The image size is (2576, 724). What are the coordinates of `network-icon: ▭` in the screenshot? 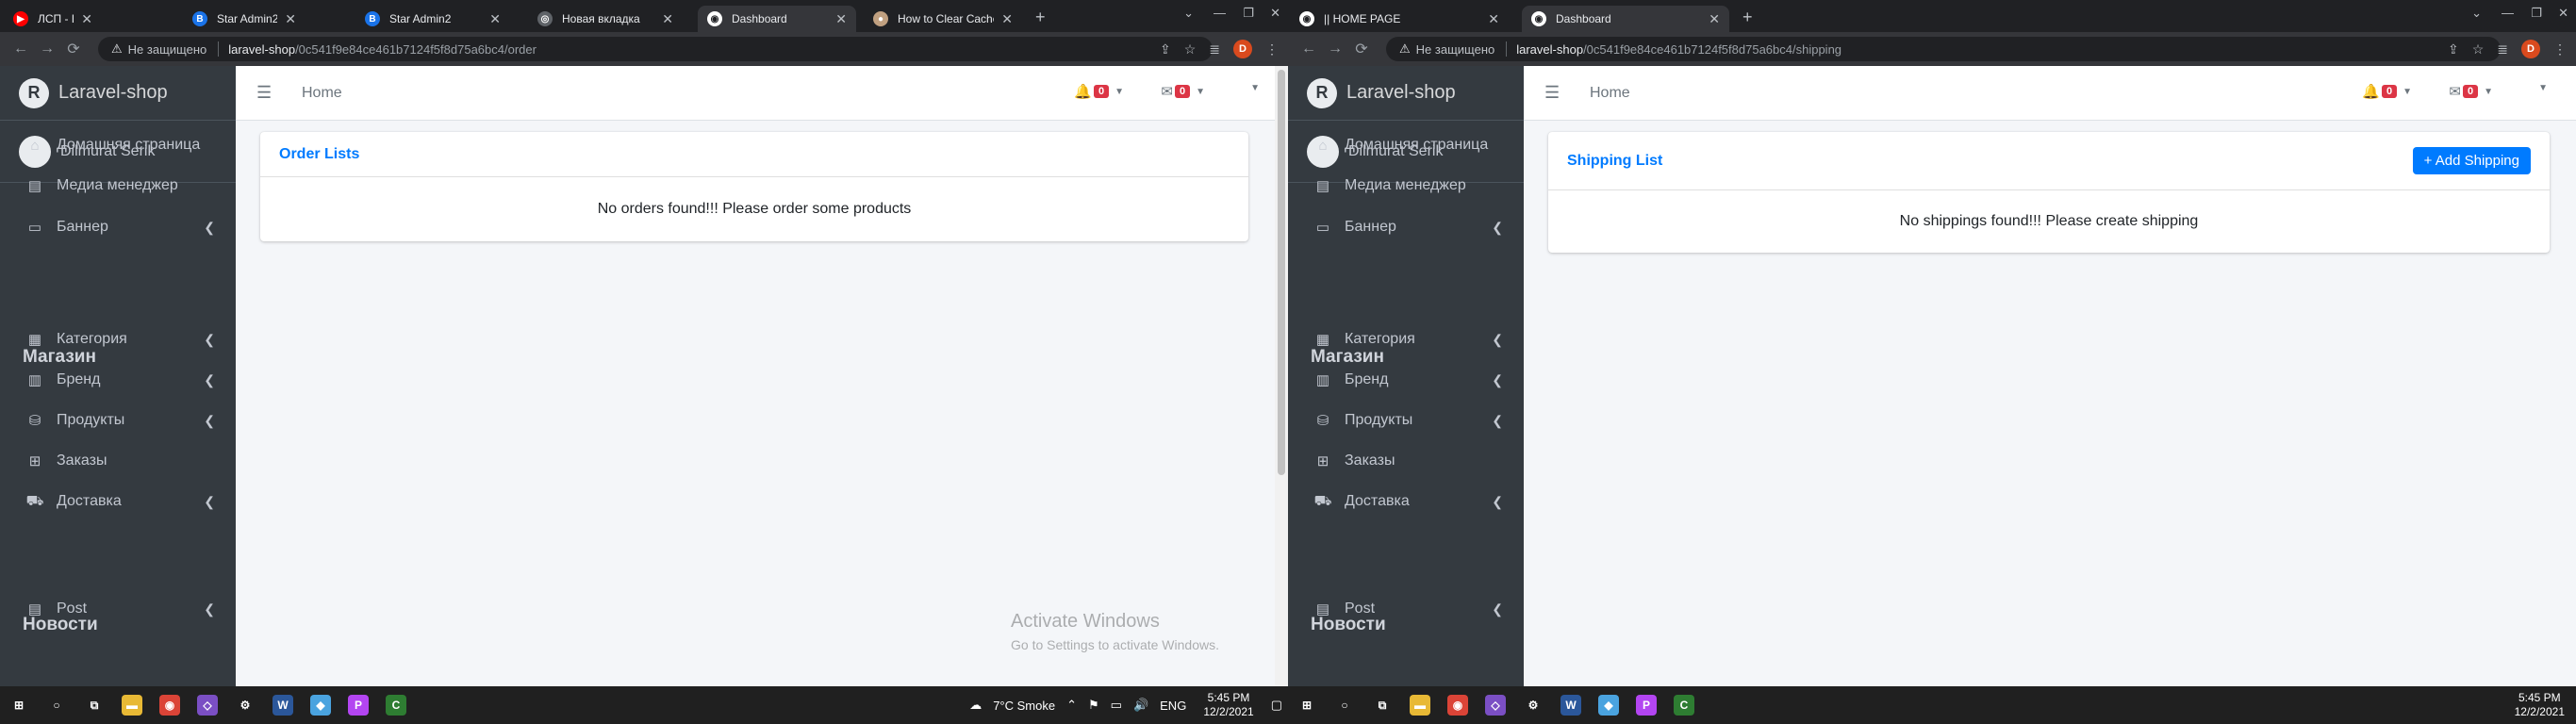 It's located at (1116, 705).